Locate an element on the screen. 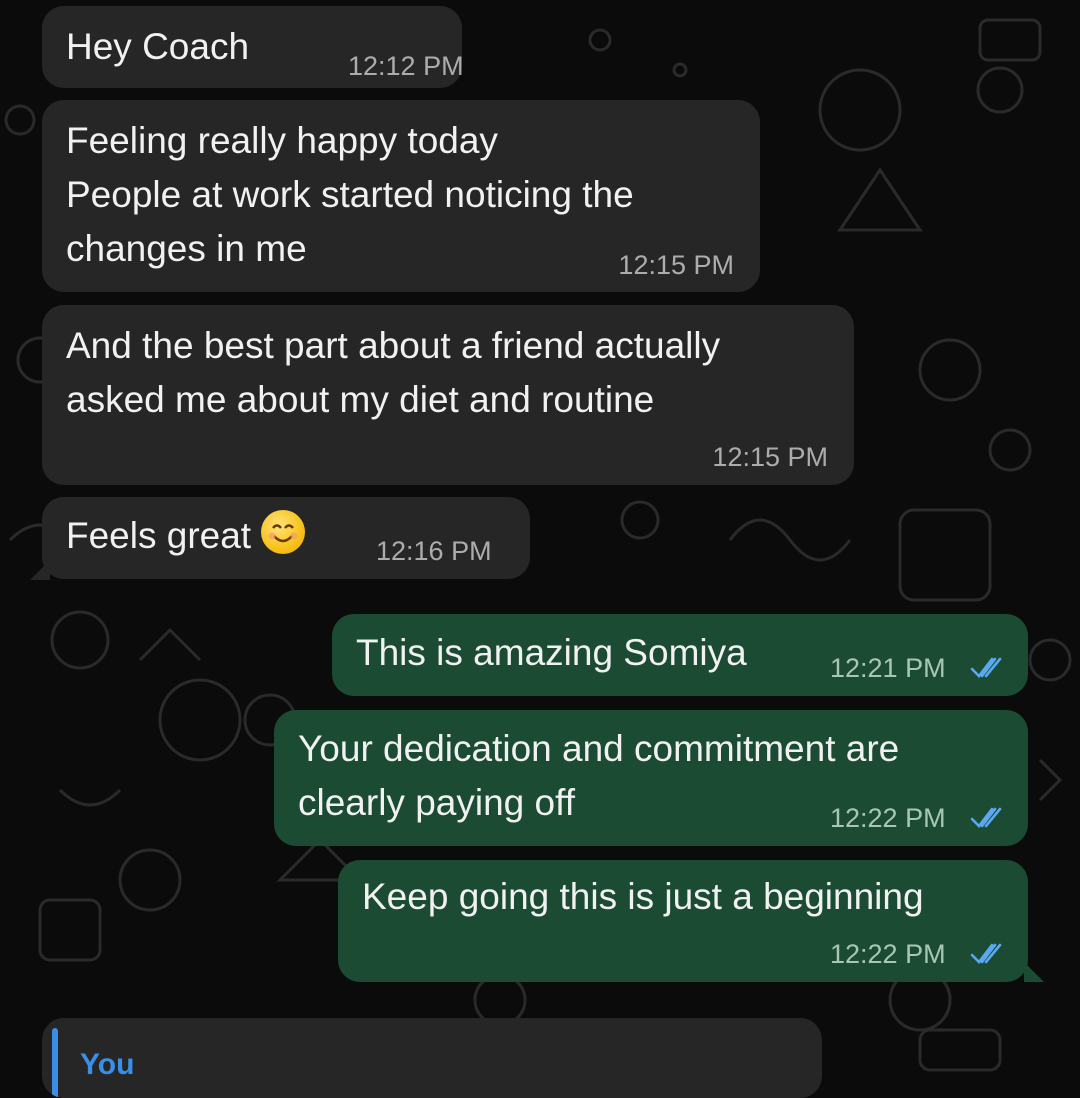 The height and width of the screenshot is (1098, 1080). message-text: People at work started noticing the is located at coordinates (350, 194).